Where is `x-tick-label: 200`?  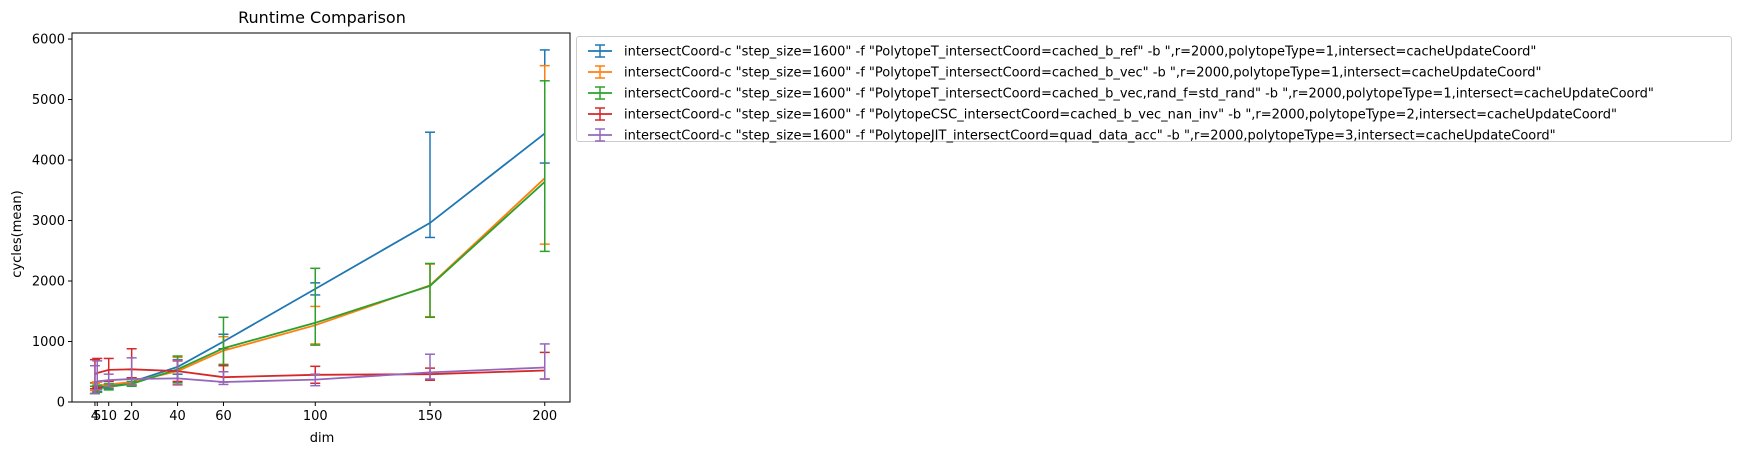
x-tick-label: 200 is located at coordinates (544, 416).